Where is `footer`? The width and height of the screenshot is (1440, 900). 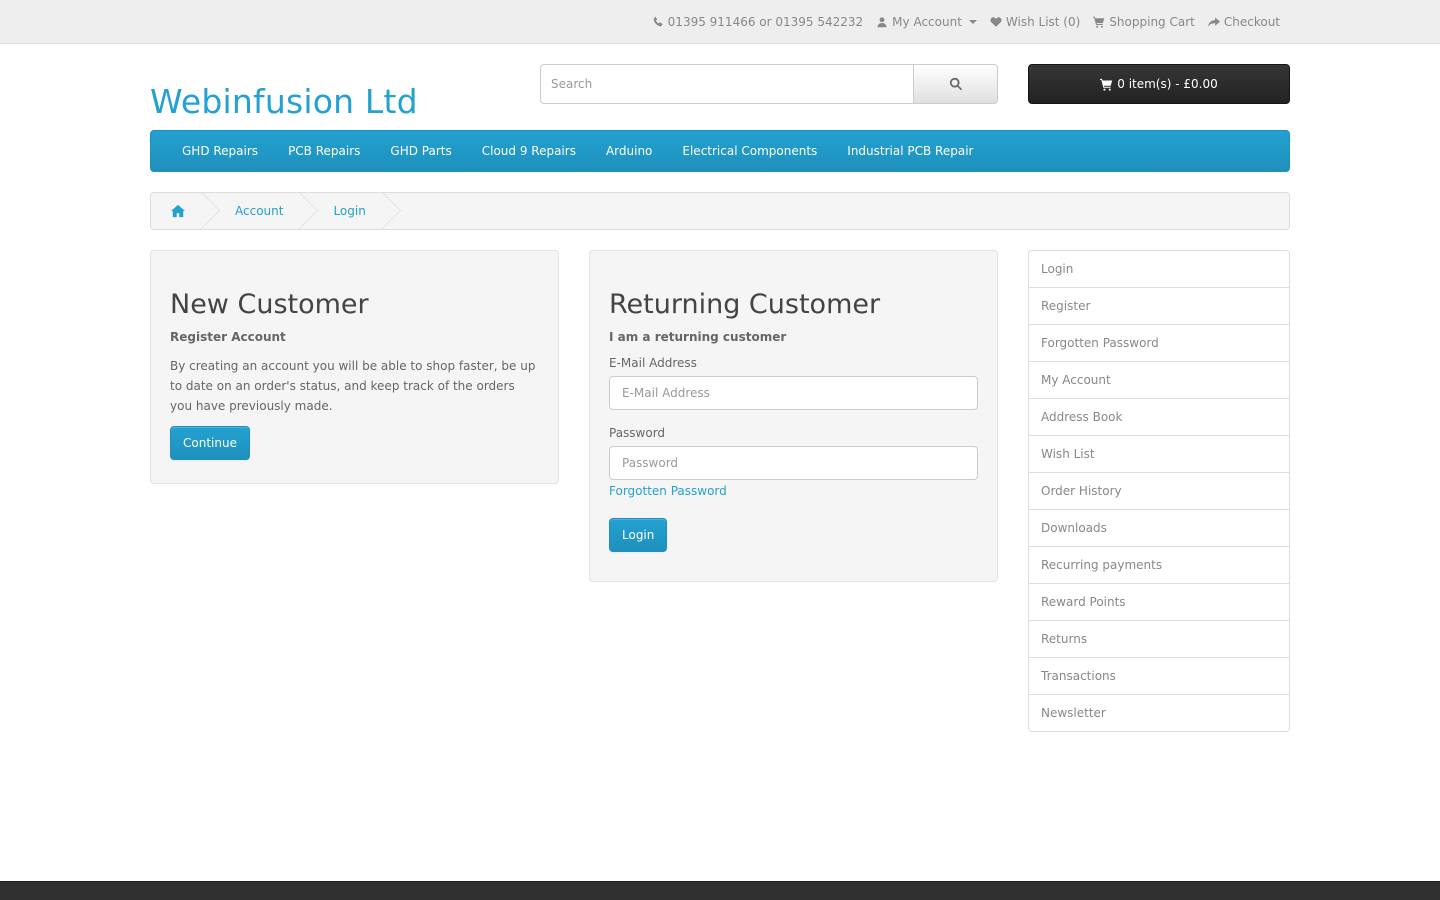
footer is located at coordinates (720, 890).